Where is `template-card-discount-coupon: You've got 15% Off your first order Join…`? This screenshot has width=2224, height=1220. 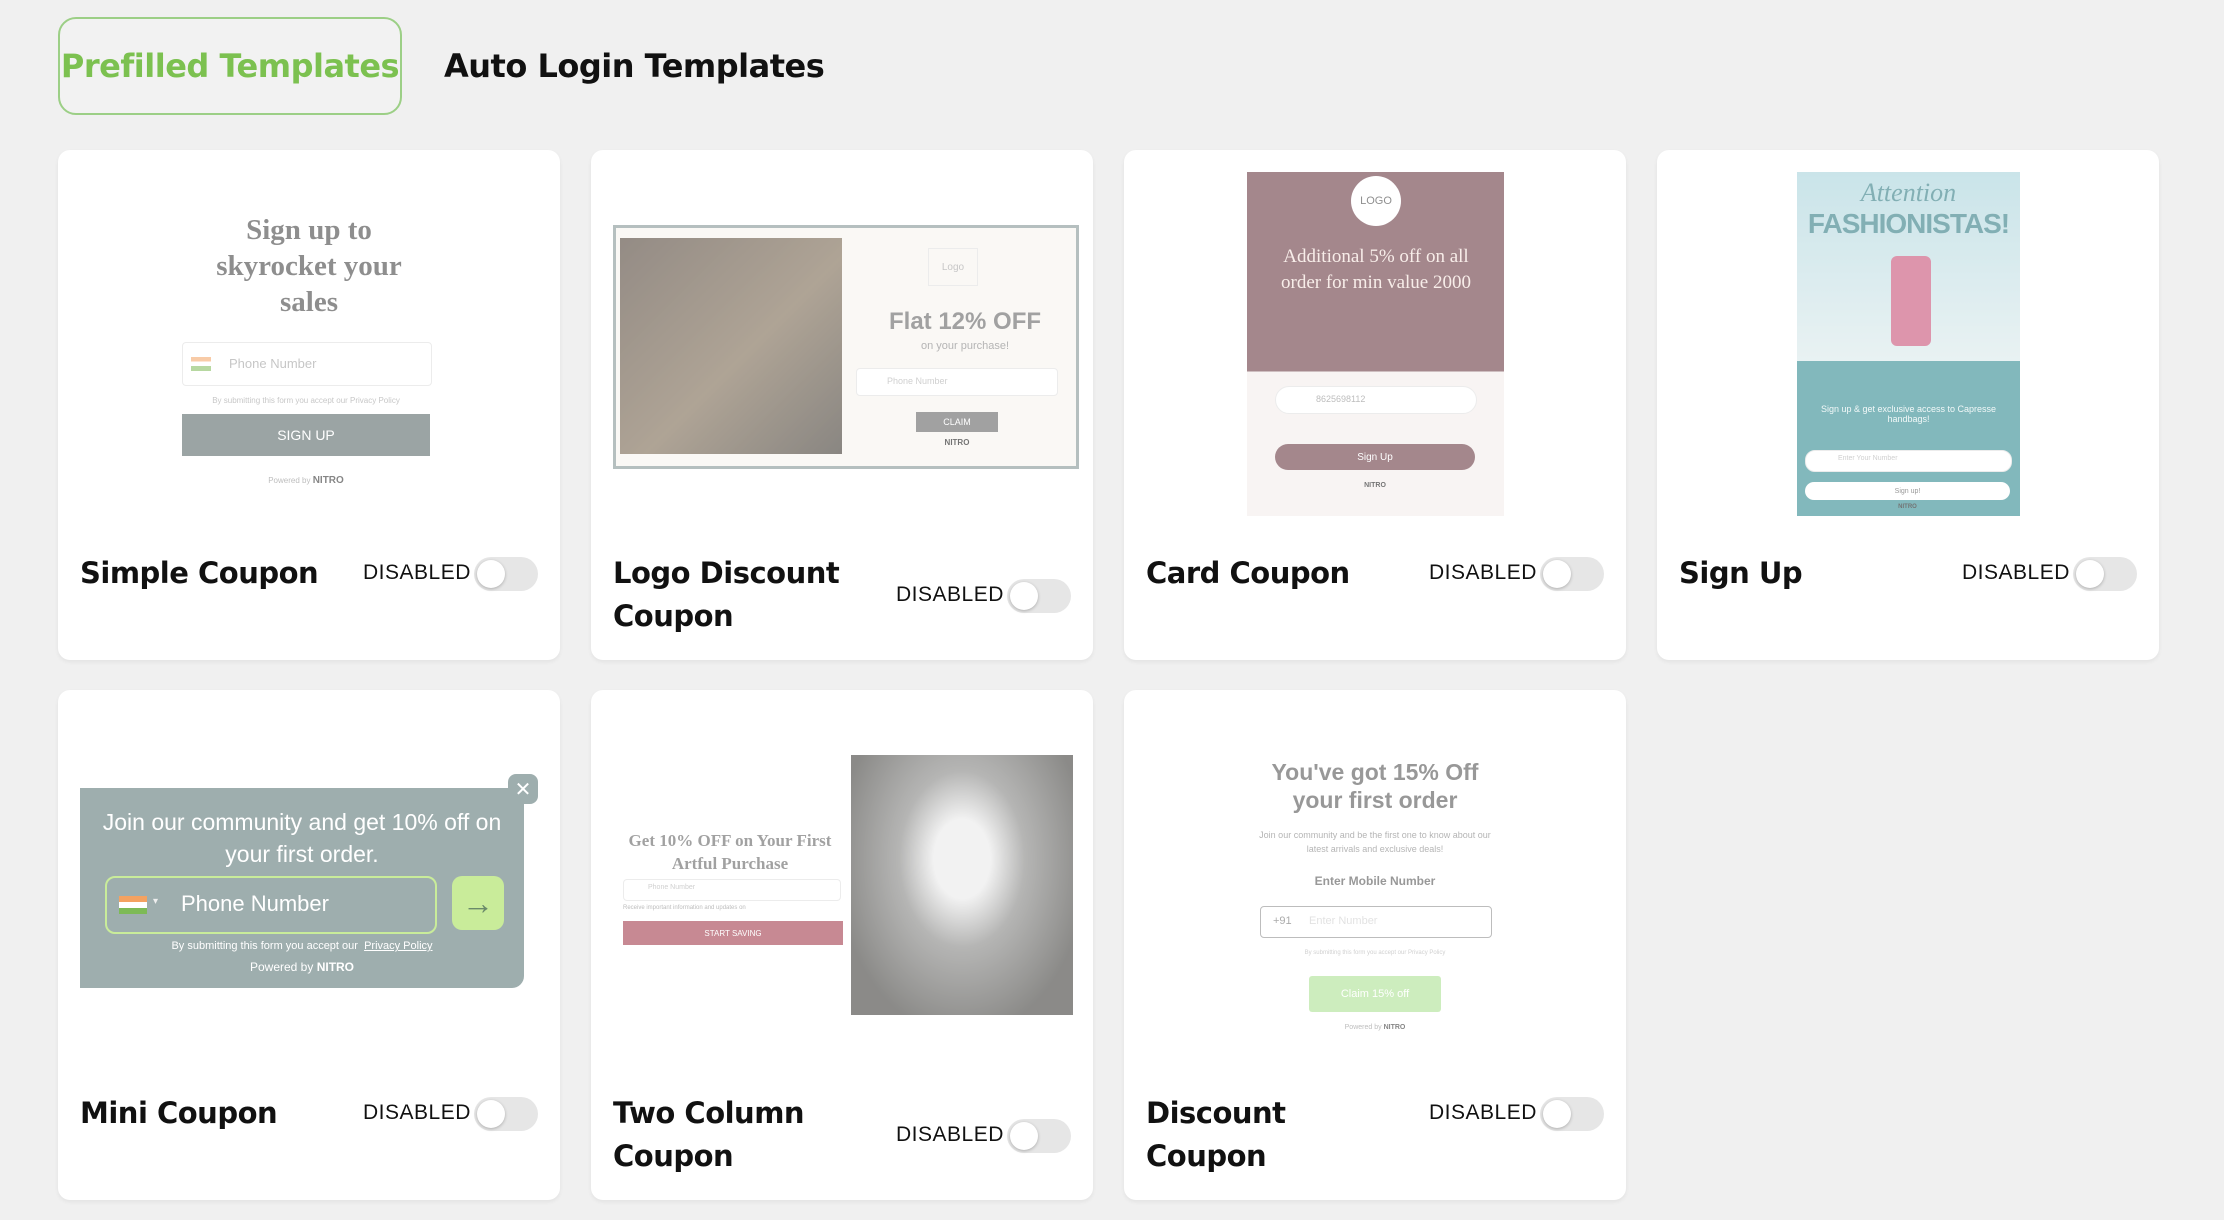
template-card-discount-coupon: You've got 15% Off your first order Join… is located at coordinates (1375, 945).